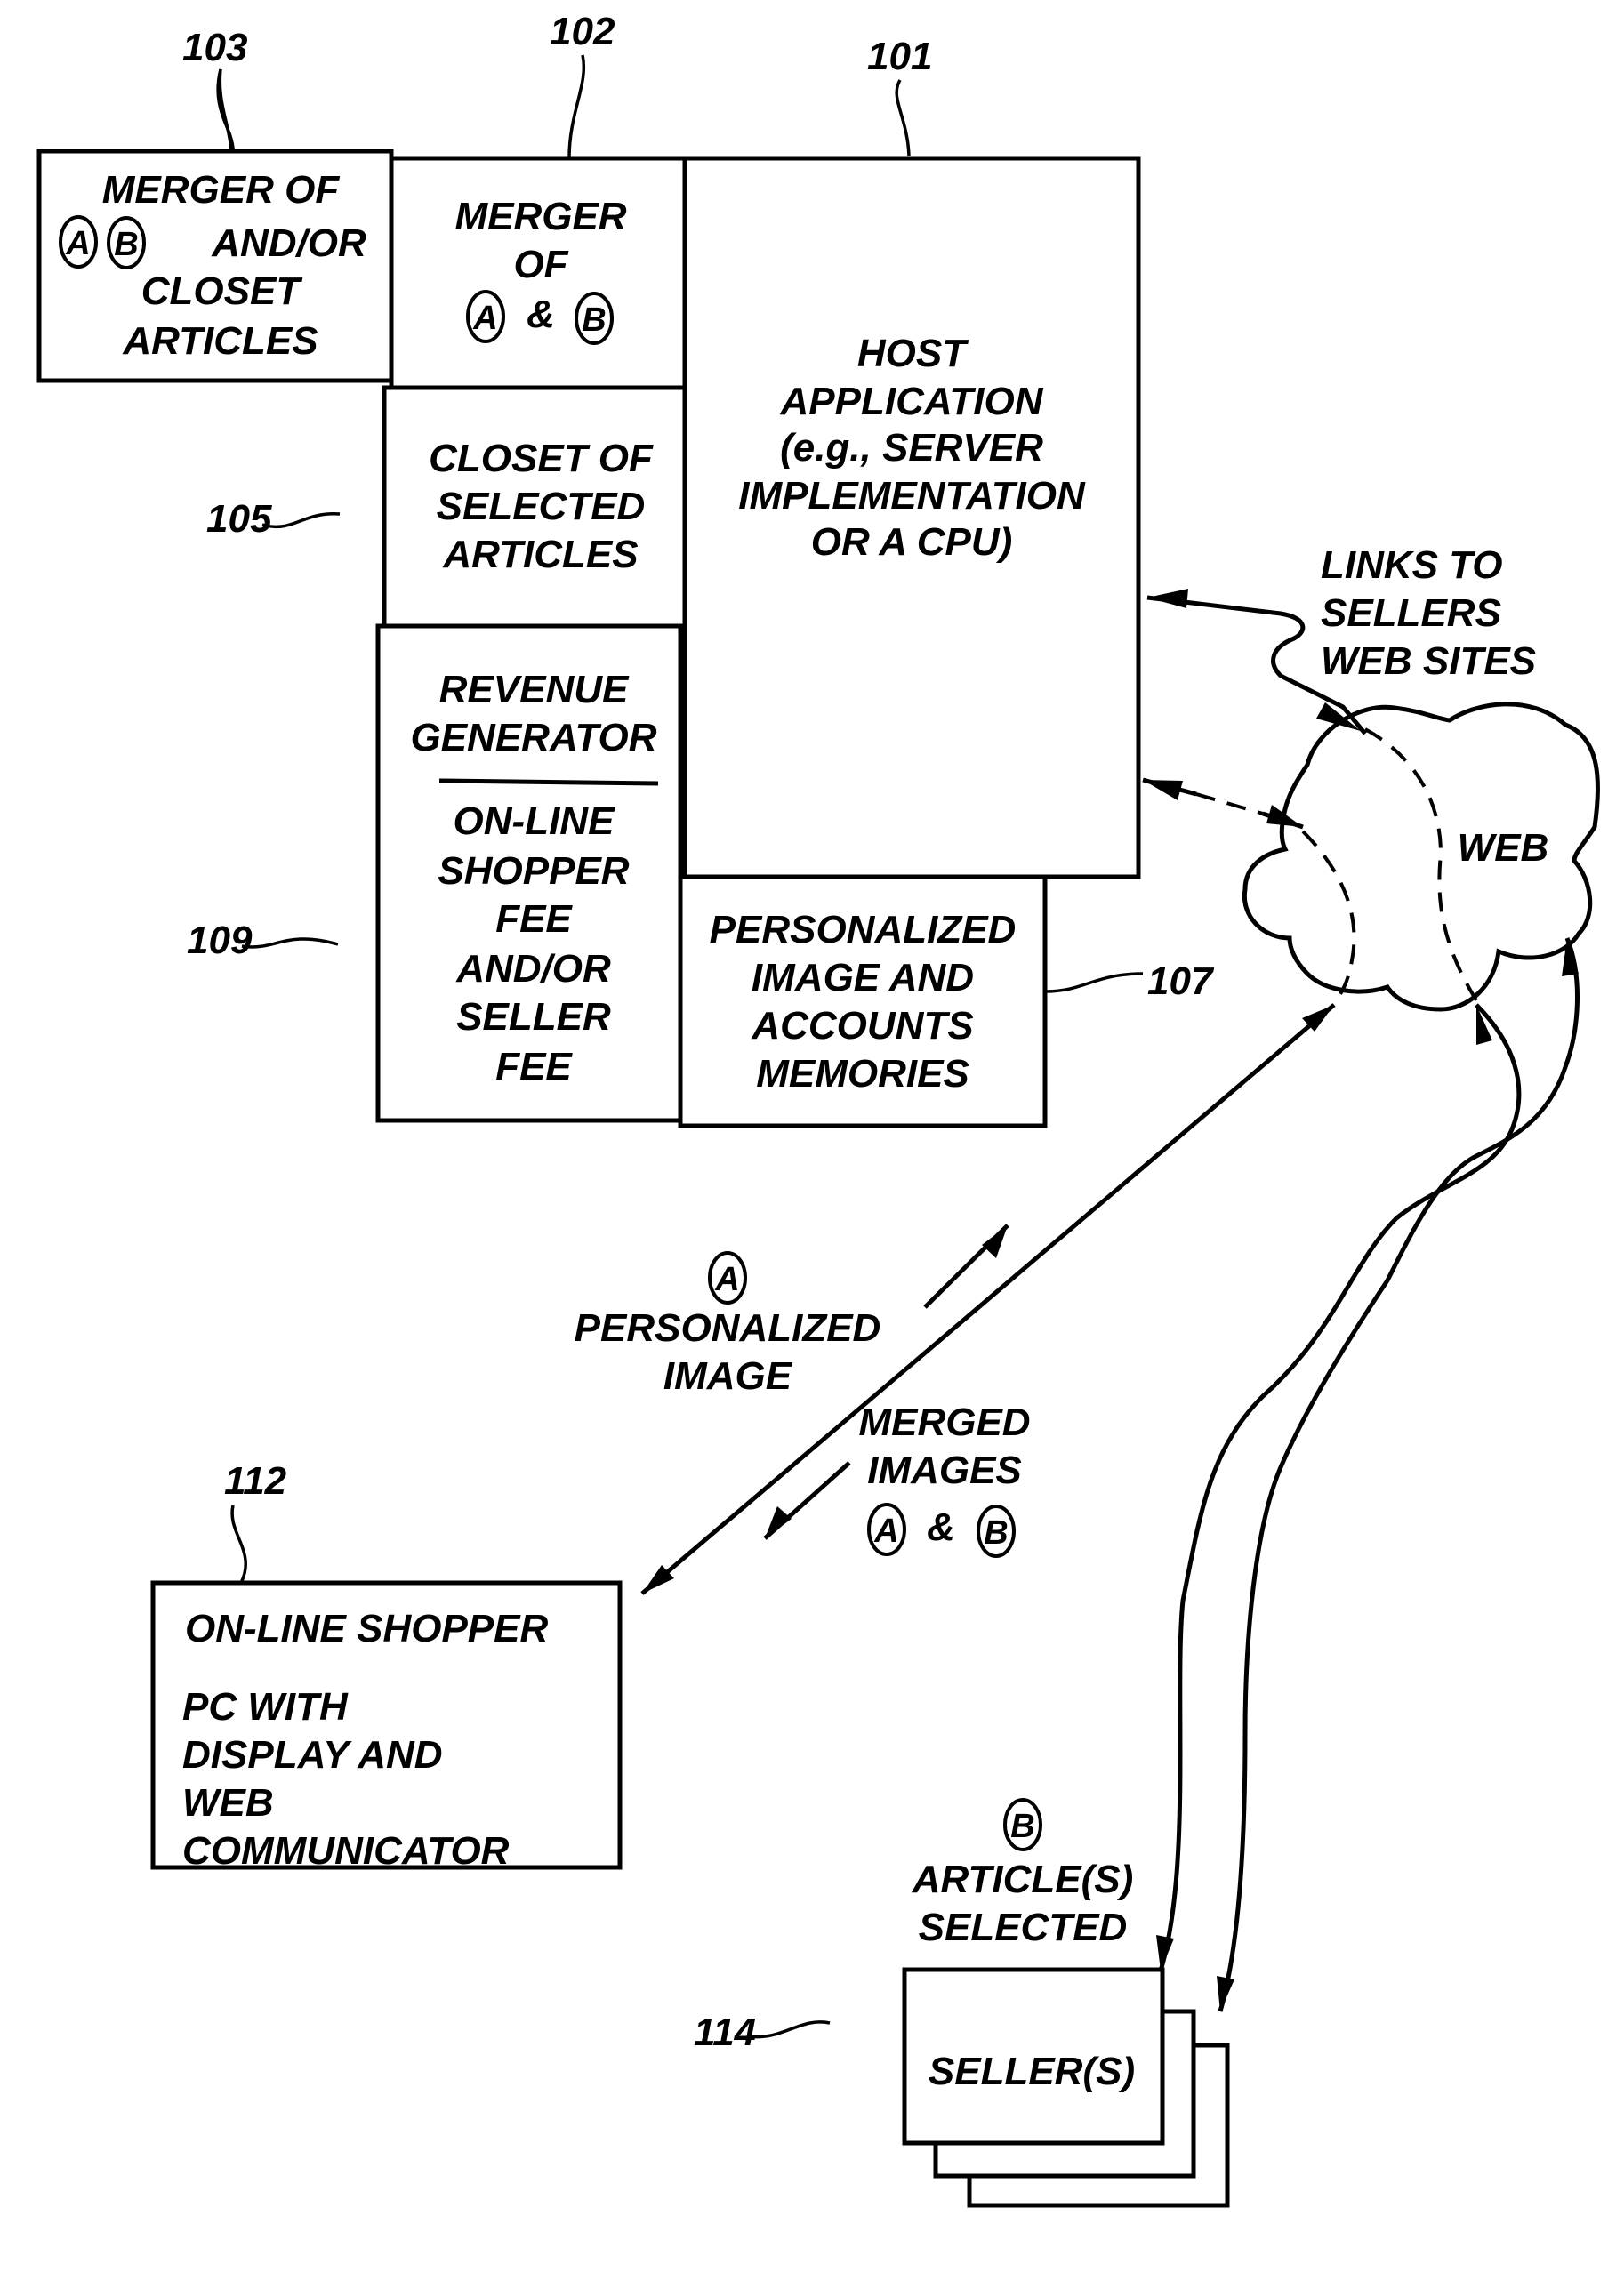 The height and width of the screenshot is (2296, 1608). I want to click on block-107-line-2: IMAGE AND, so click(863, 977).